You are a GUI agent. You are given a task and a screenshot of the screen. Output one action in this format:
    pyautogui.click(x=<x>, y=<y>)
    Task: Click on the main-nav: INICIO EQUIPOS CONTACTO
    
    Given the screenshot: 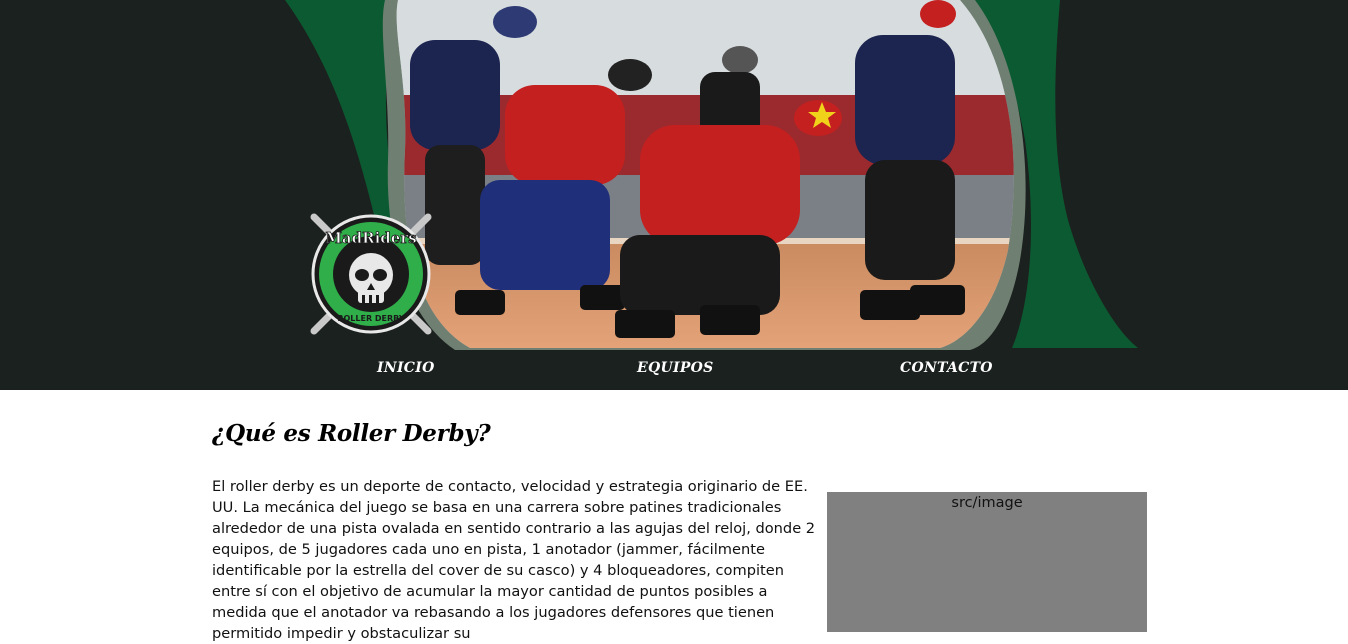 What is the action you would take?
    pyautogui.click(x=674, y=369)
    